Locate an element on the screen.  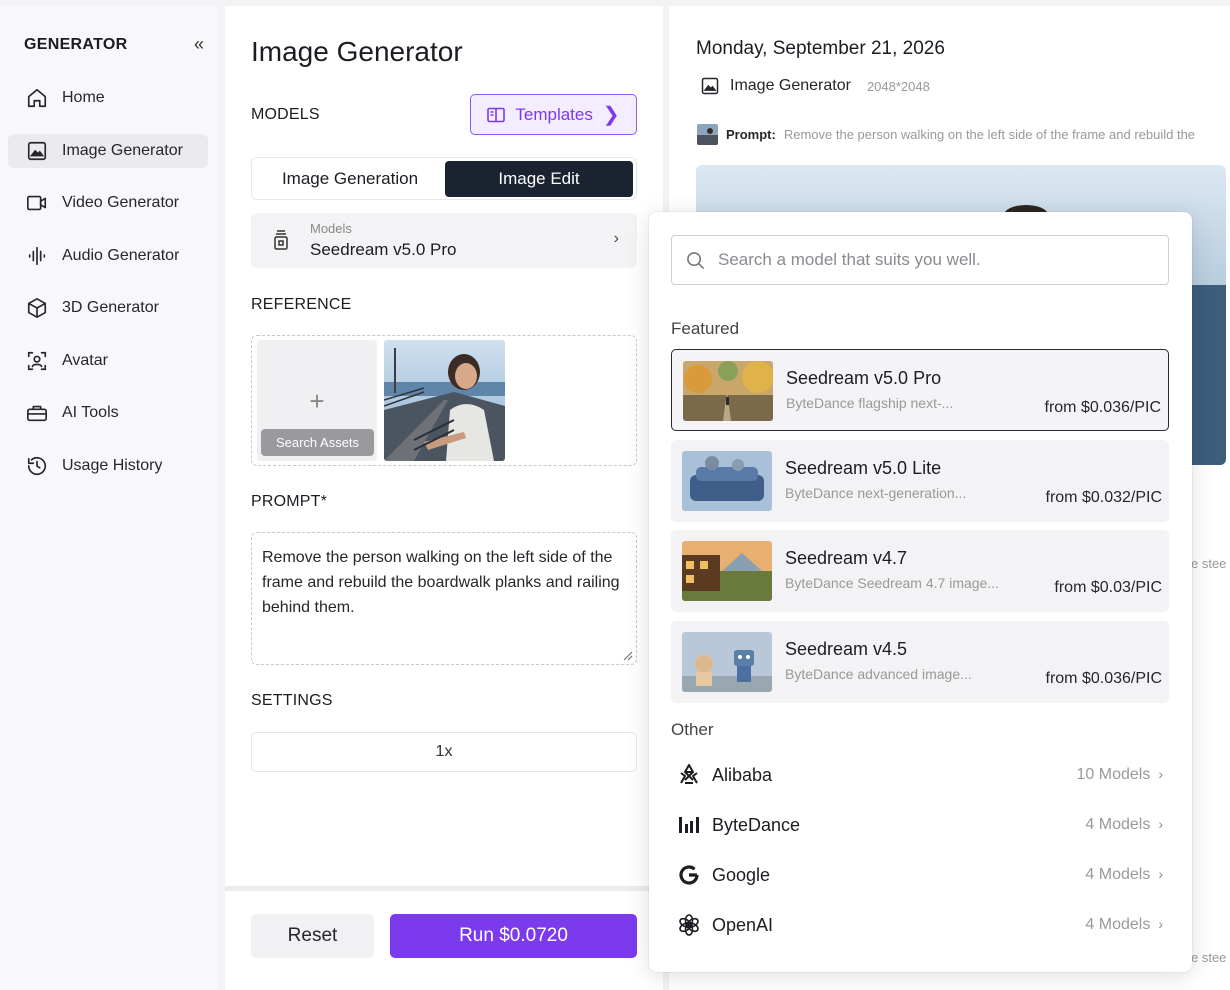
templates-button: Templates ❯ is located at coordinates (553, 114).